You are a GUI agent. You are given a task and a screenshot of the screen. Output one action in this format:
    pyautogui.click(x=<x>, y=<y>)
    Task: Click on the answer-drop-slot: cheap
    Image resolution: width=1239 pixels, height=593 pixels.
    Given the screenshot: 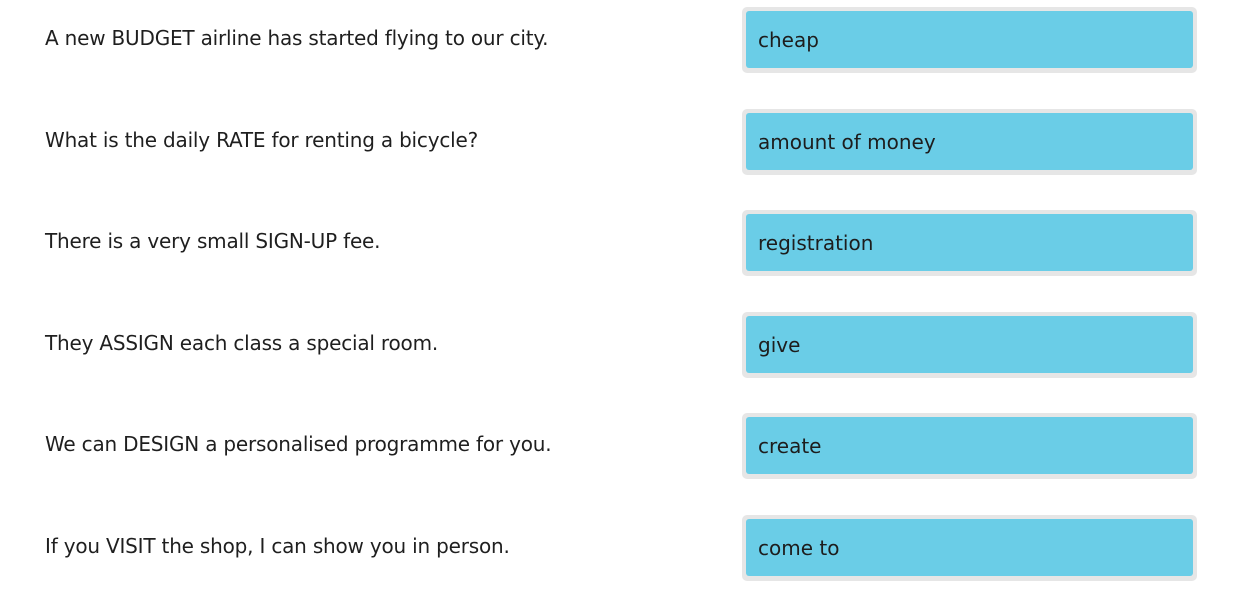 What is the action you would take?
    pyautogui.click(x=969, y=40)
    